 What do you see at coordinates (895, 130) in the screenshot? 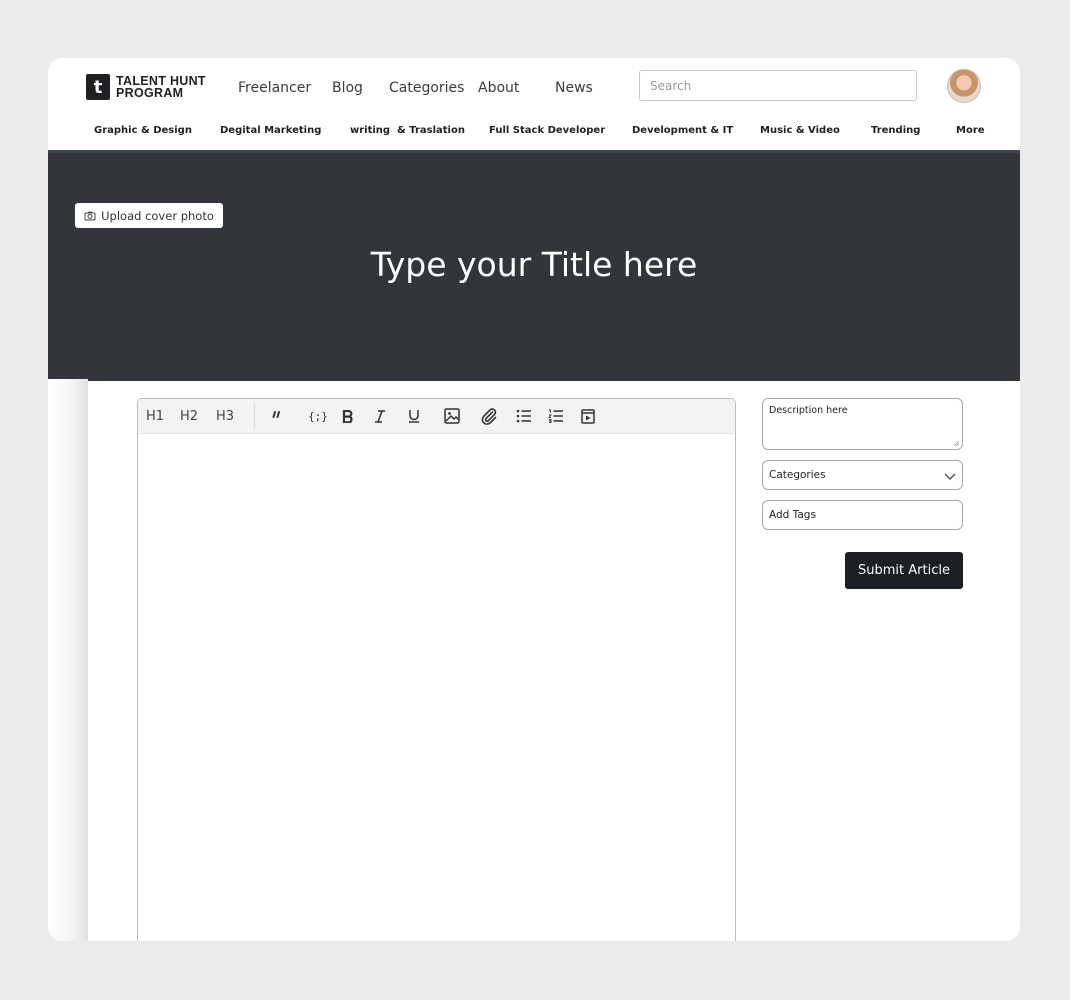
I see `category-trending: Trending` at bounding box center [895, 130].